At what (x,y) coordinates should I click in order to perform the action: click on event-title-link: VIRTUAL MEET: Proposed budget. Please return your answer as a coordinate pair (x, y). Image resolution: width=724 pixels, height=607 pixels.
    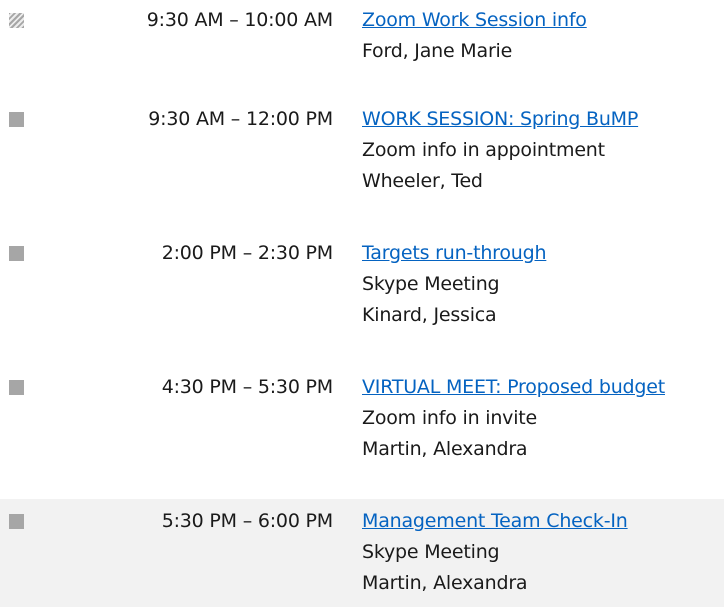
    Looking at the image, I should click on (513, 387).